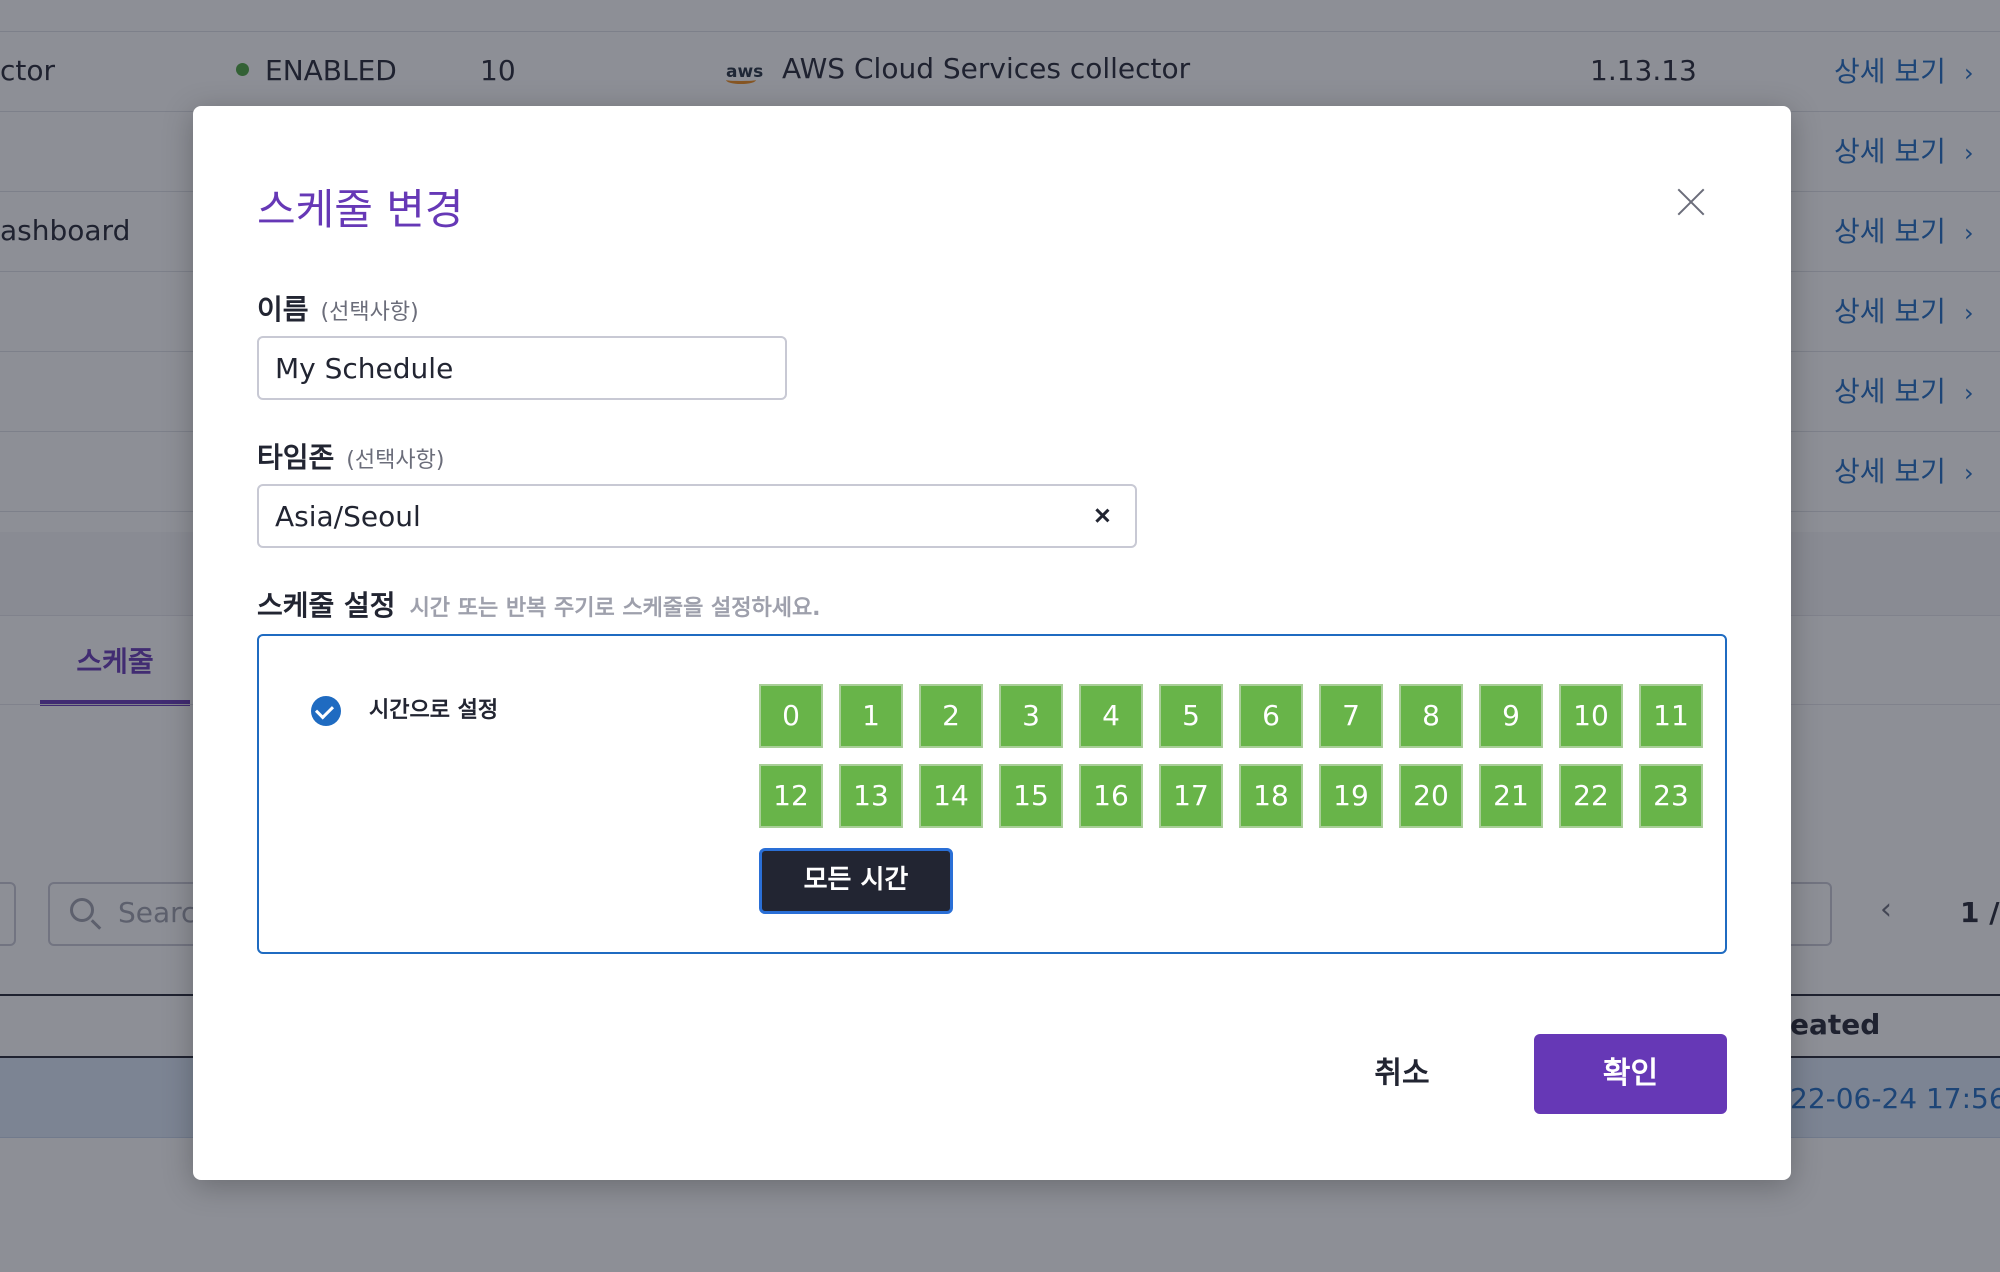 The height and width of the screenshot is (1272, 2000). I want to click on hour-button: 11, so click(1671, 716).